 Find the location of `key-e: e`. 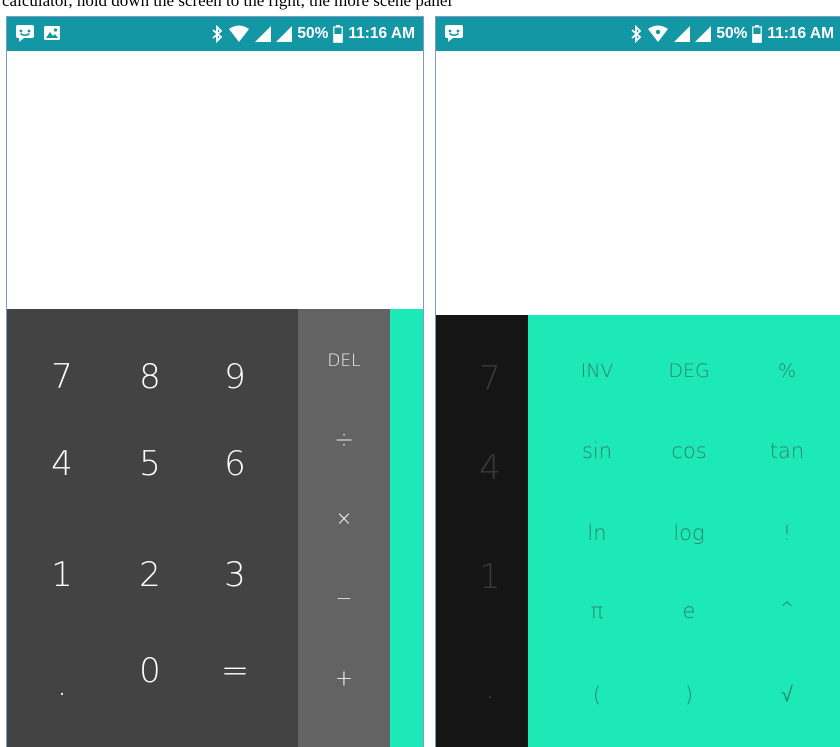

key-e: e is located at coordinates (689, 611).